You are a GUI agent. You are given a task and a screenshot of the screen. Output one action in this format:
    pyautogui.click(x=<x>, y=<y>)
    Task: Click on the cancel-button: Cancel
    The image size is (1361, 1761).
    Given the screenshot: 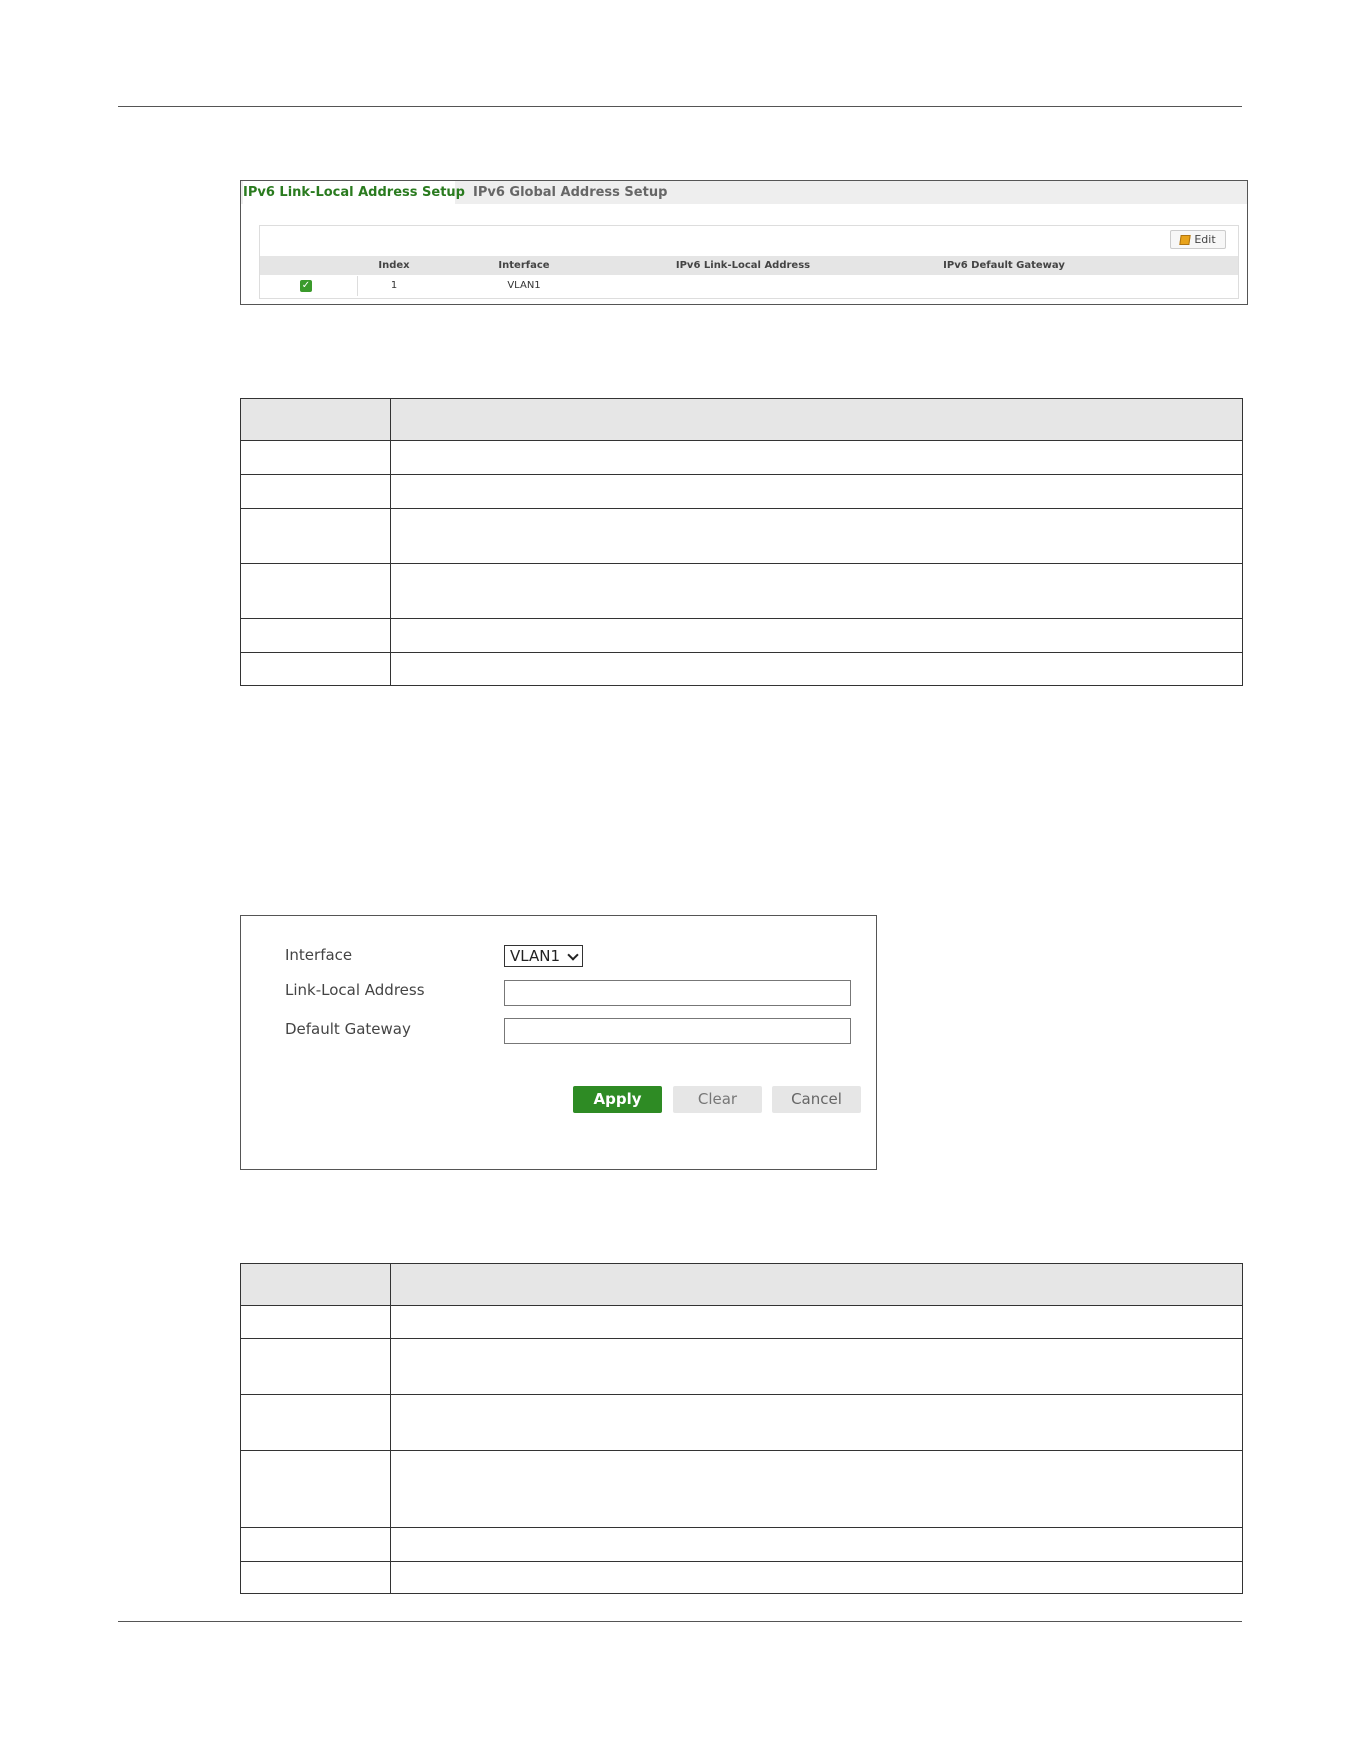 What is the action you would take?
    pyautogui.click(x=816, y=1099)
    